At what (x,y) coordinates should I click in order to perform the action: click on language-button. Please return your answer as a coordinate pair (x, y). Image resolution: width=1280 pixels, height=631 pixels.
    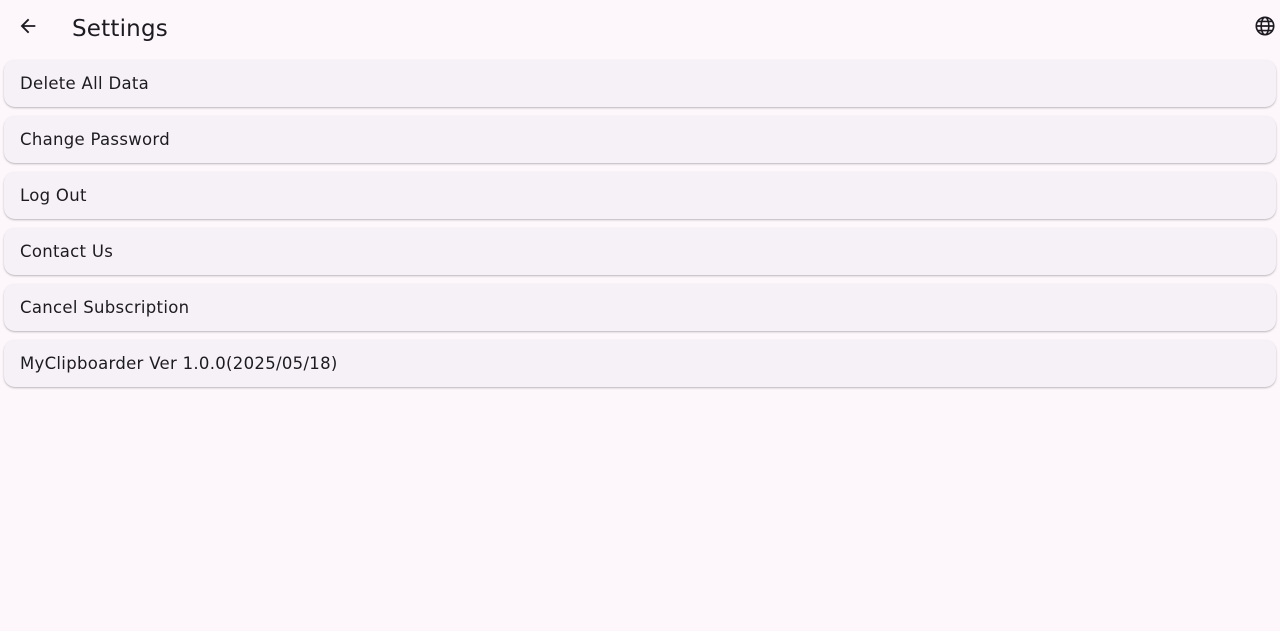
    Looking at the image, I should click on (1265, 28).